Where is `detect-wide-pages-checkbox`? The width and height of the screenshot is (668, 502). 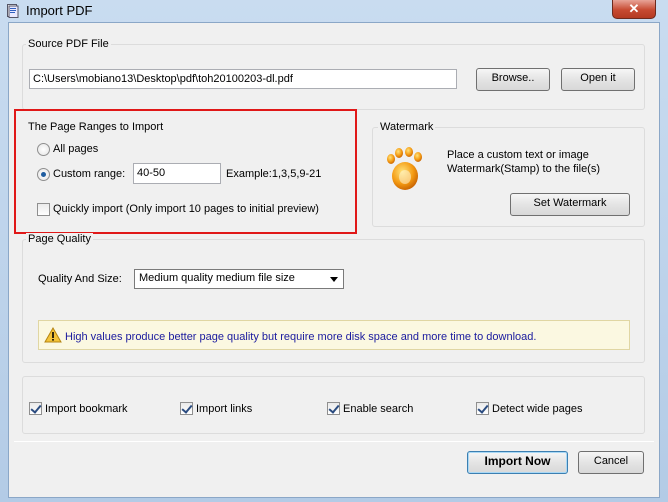 detect-wide-pages-checkbox is located at coordinates (482, 408).